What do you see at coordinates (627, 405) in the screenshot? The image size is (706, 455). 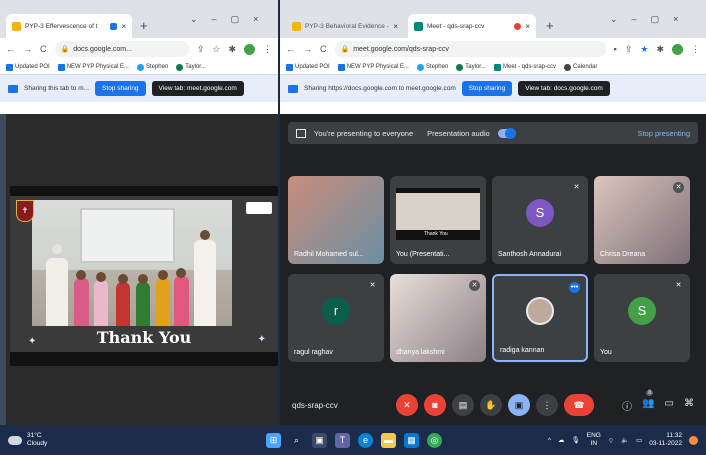 I see `info-icon: ⓘ` at bounding box center [627, 405].